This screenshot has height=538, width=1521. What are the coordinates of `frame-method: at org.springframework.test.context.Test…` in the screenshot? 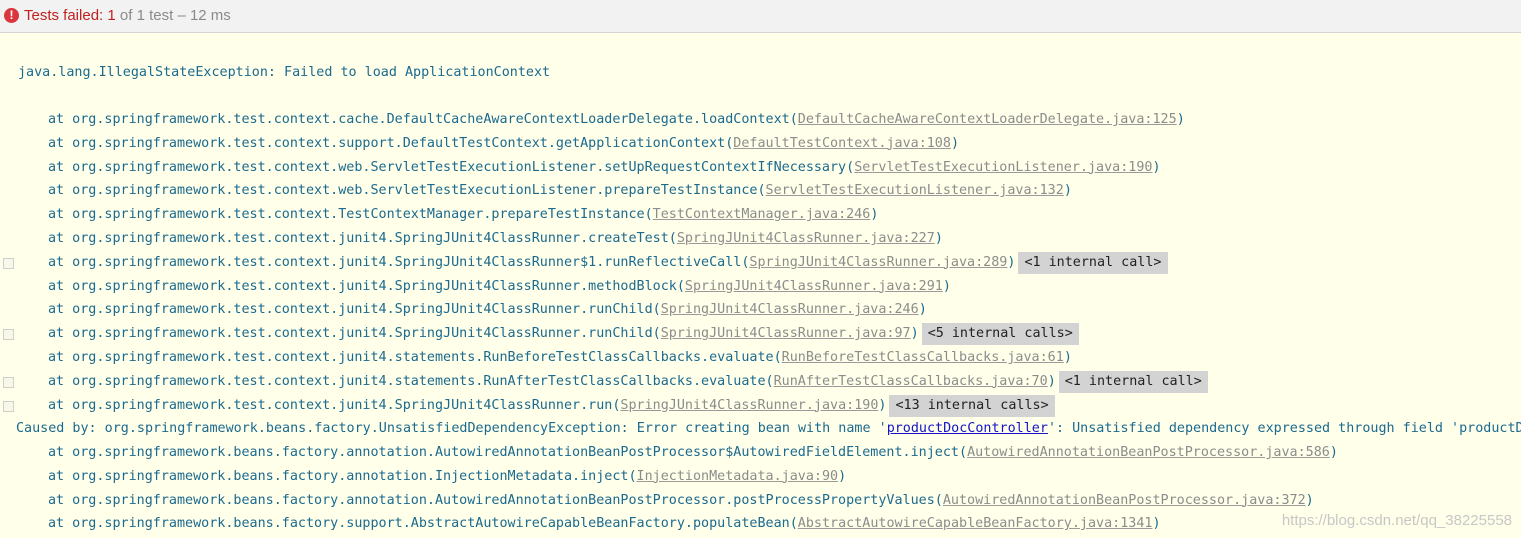 It's located at (350, 215).